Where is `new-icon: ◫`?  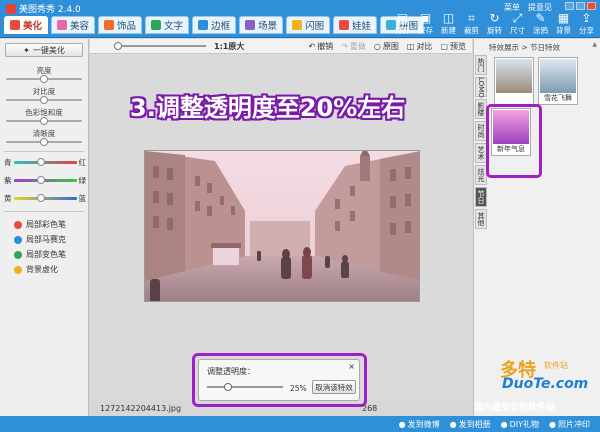 new-icon: ◫ is located at coordinates (448, 18).